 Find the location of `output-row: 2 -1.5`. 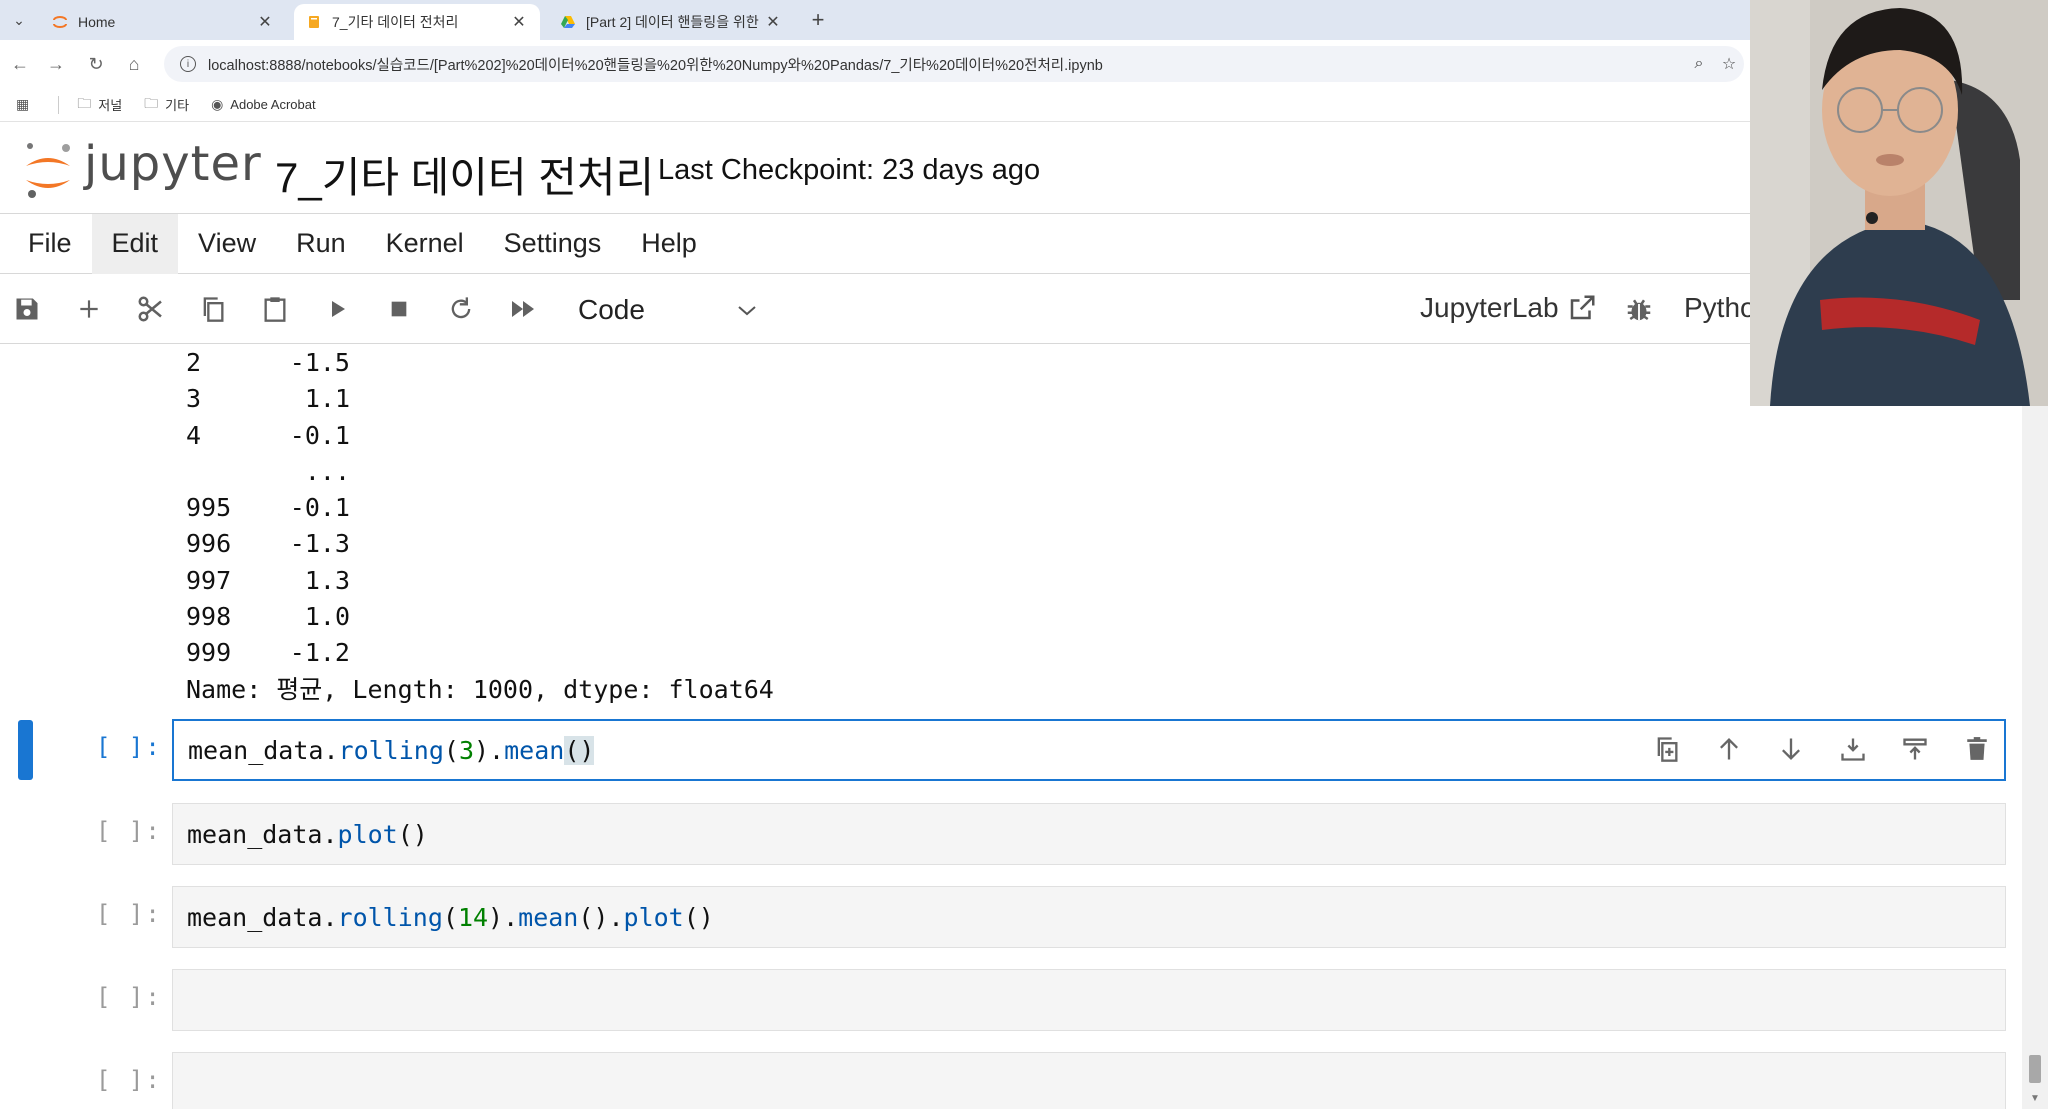

output-row: 2 -1.5 is located at coordinates (268, 362).